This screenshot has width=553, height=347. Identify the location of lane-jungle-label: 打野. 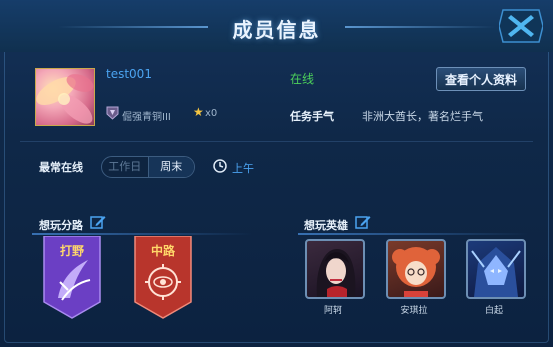
(71, 251).